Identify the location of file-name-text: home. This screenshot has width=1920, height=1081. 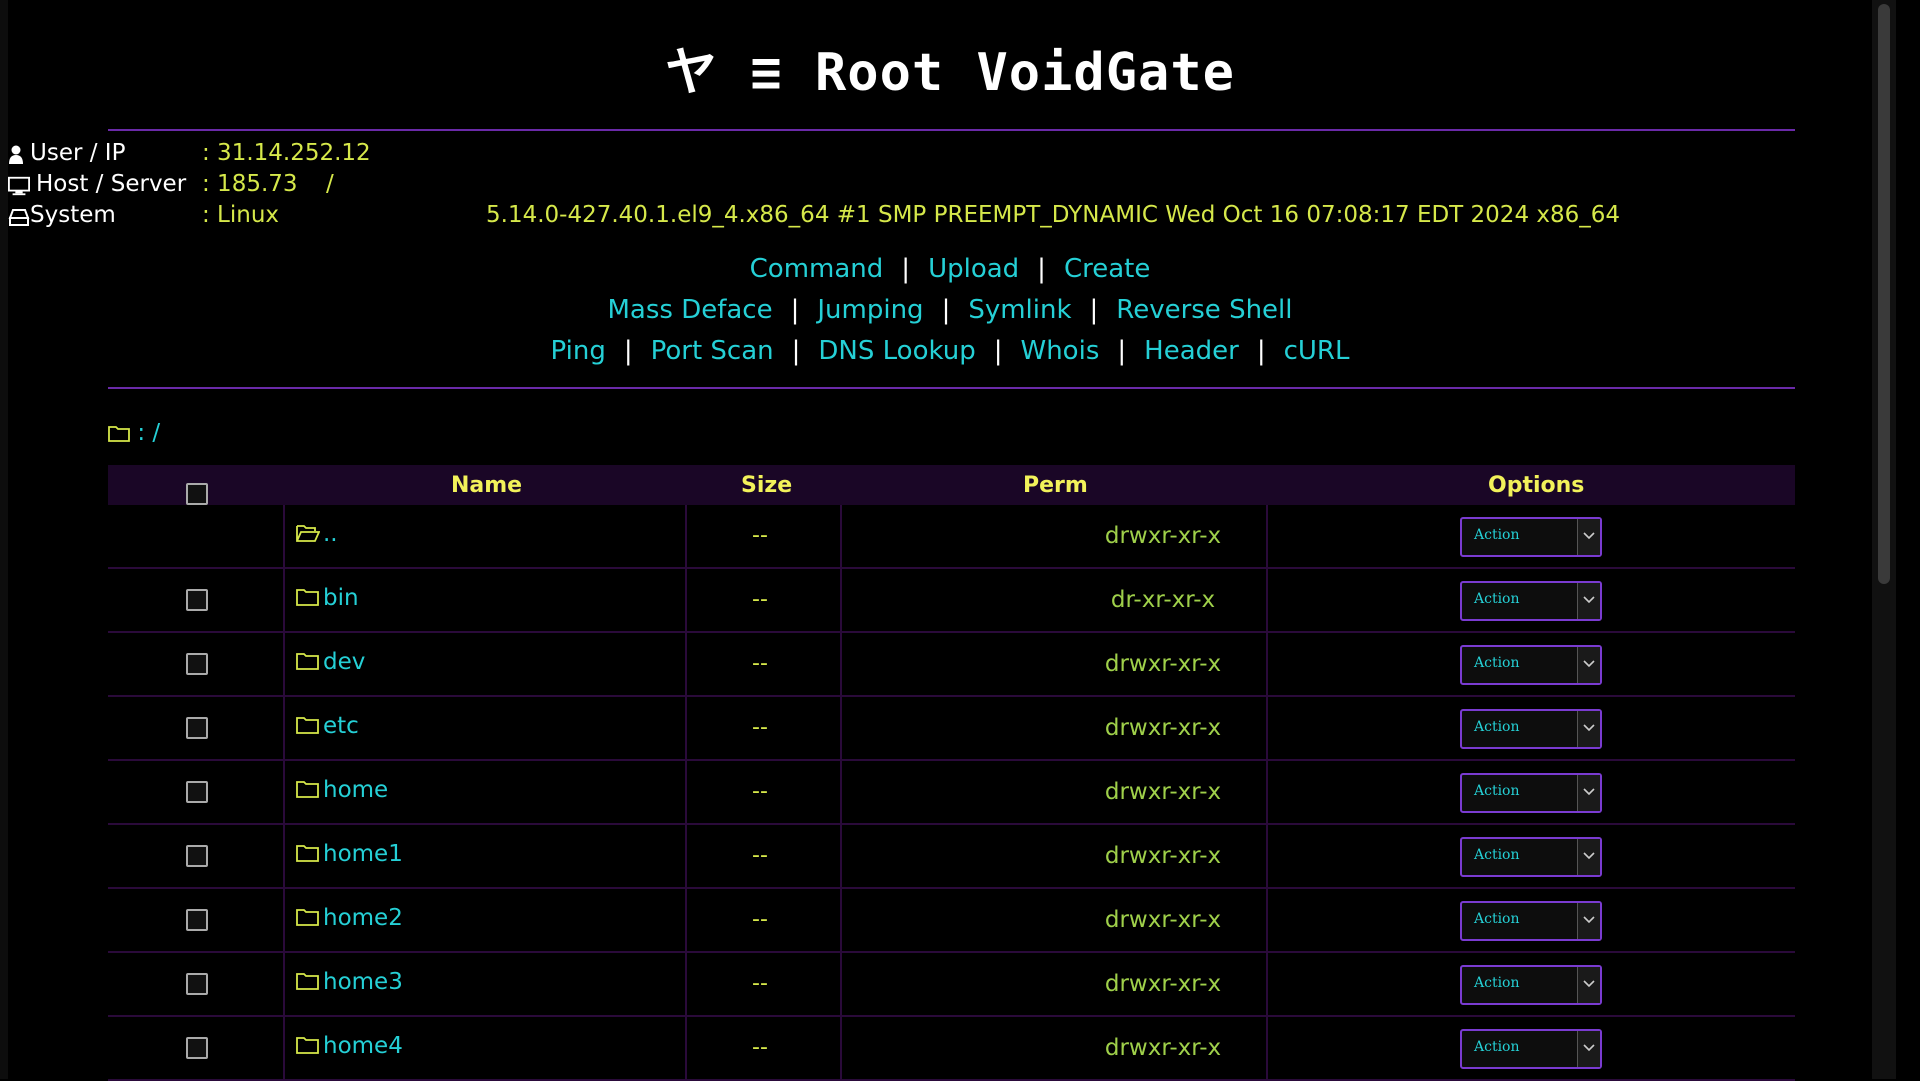
(355, 790).